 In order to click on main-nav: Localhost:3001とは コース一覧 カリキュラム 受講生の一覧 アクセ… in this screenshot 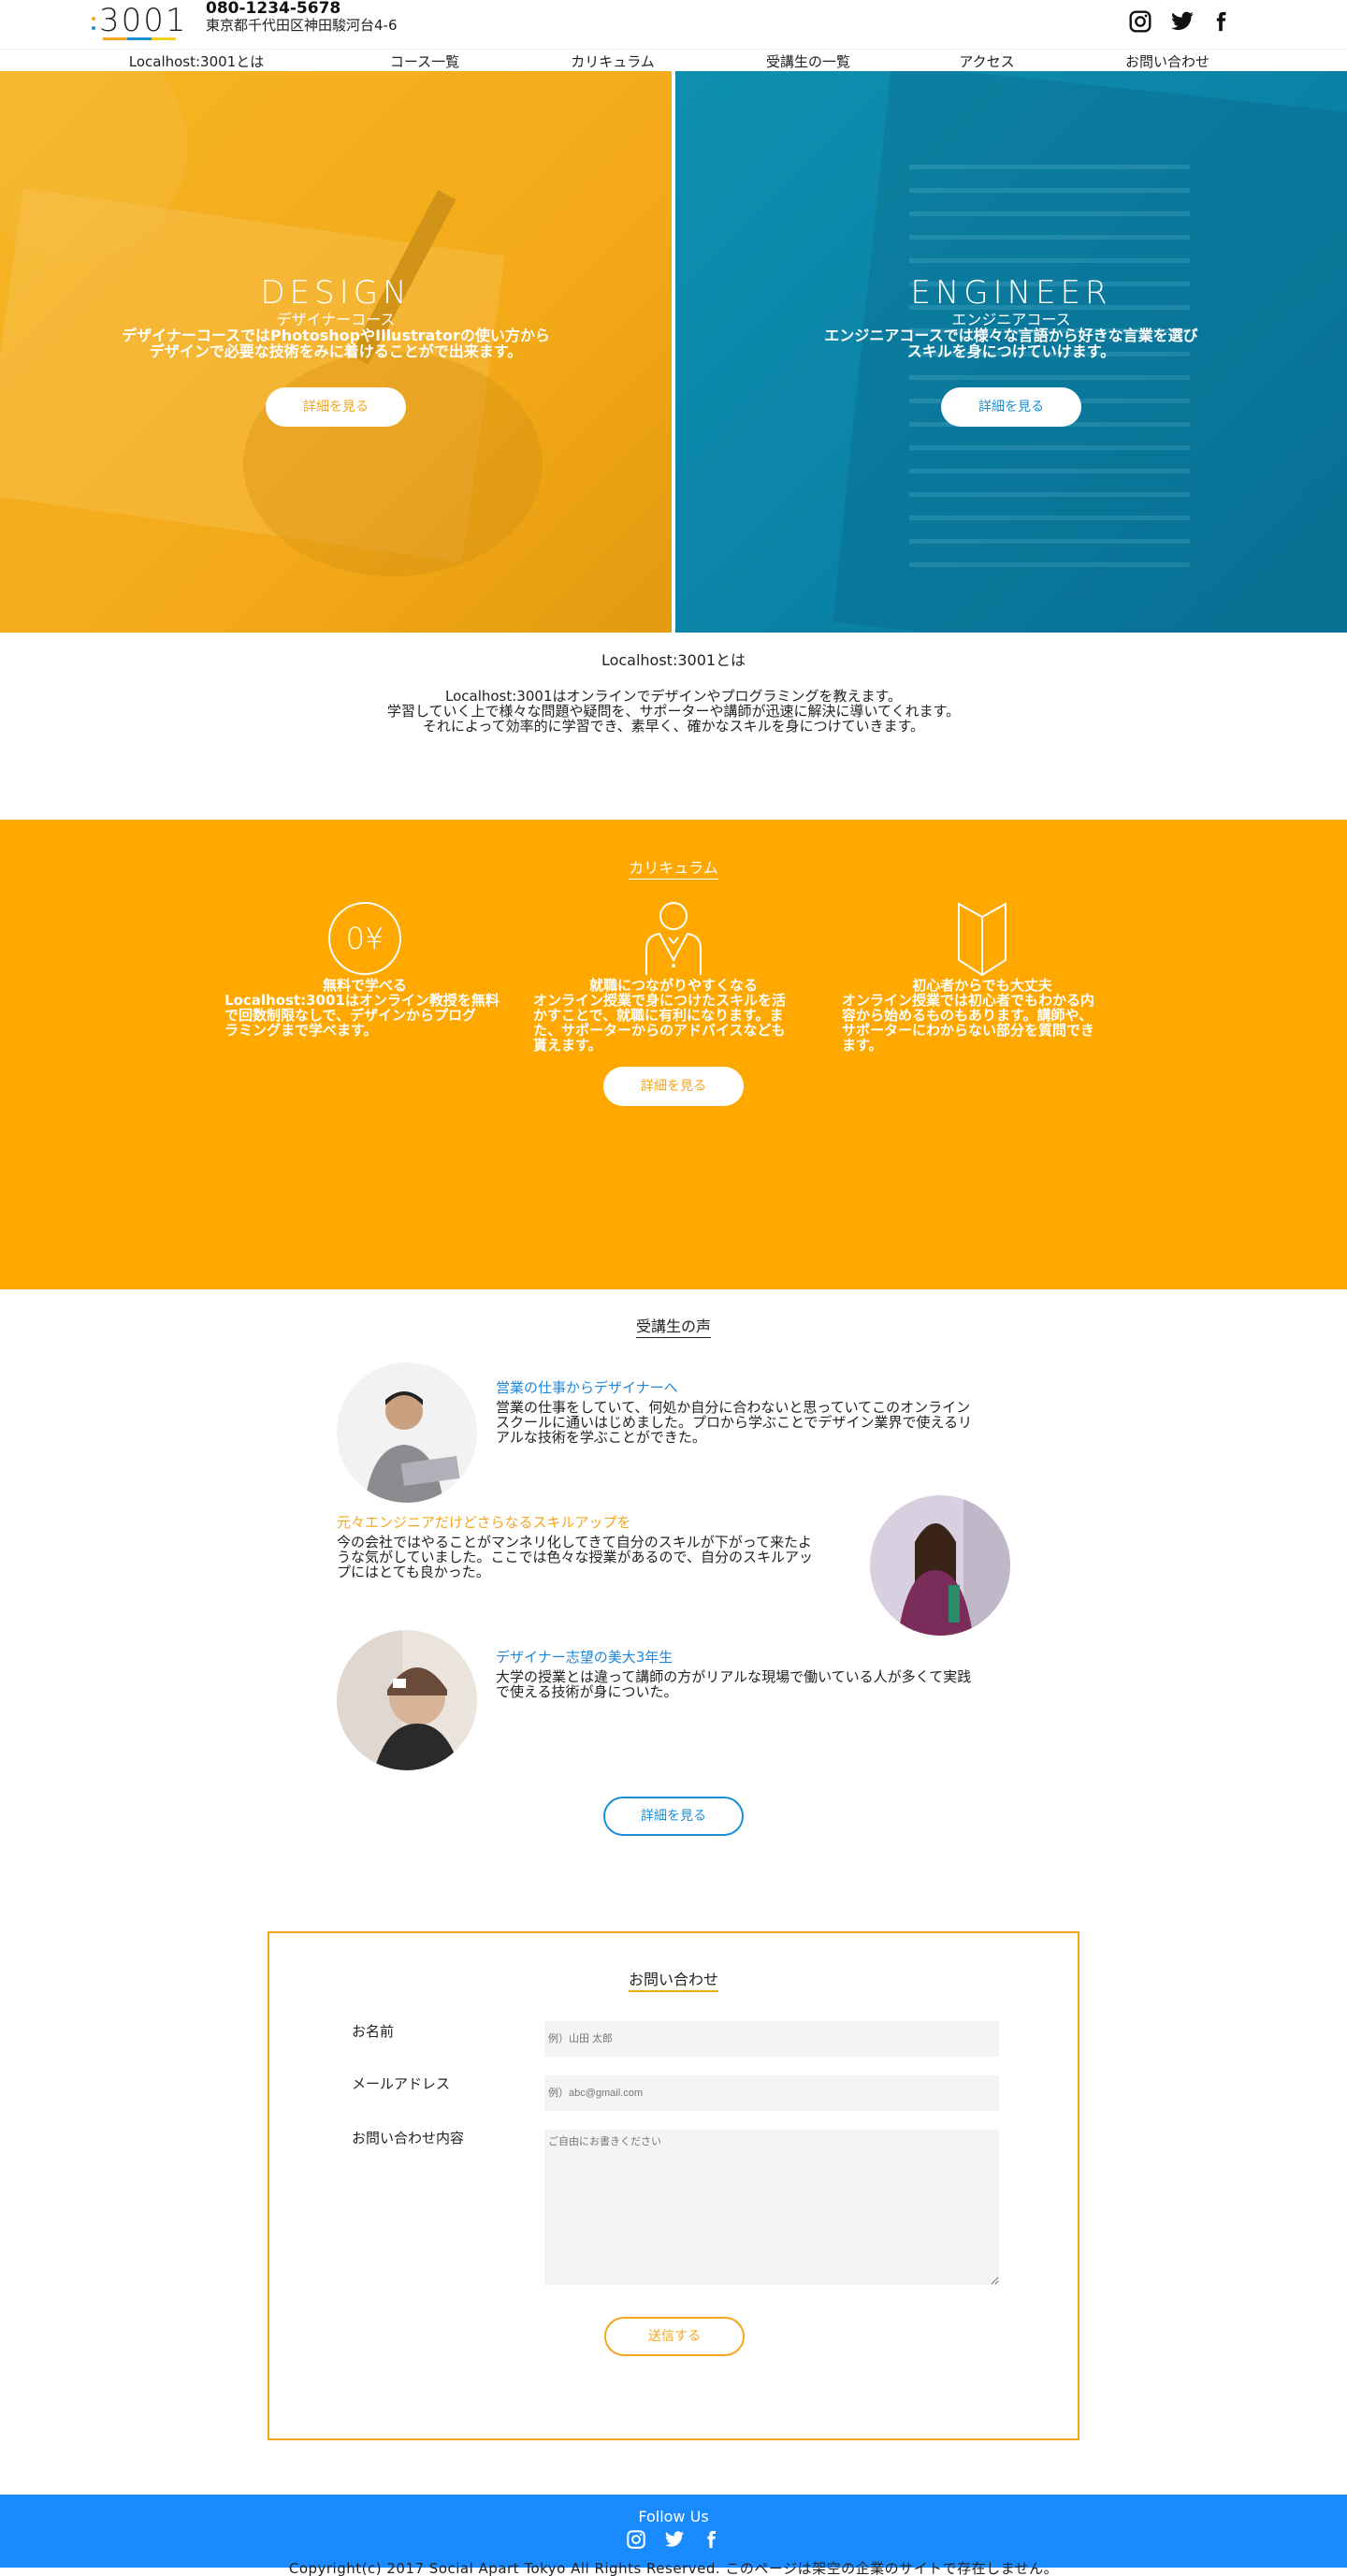, I will do `click(674, 60)`.